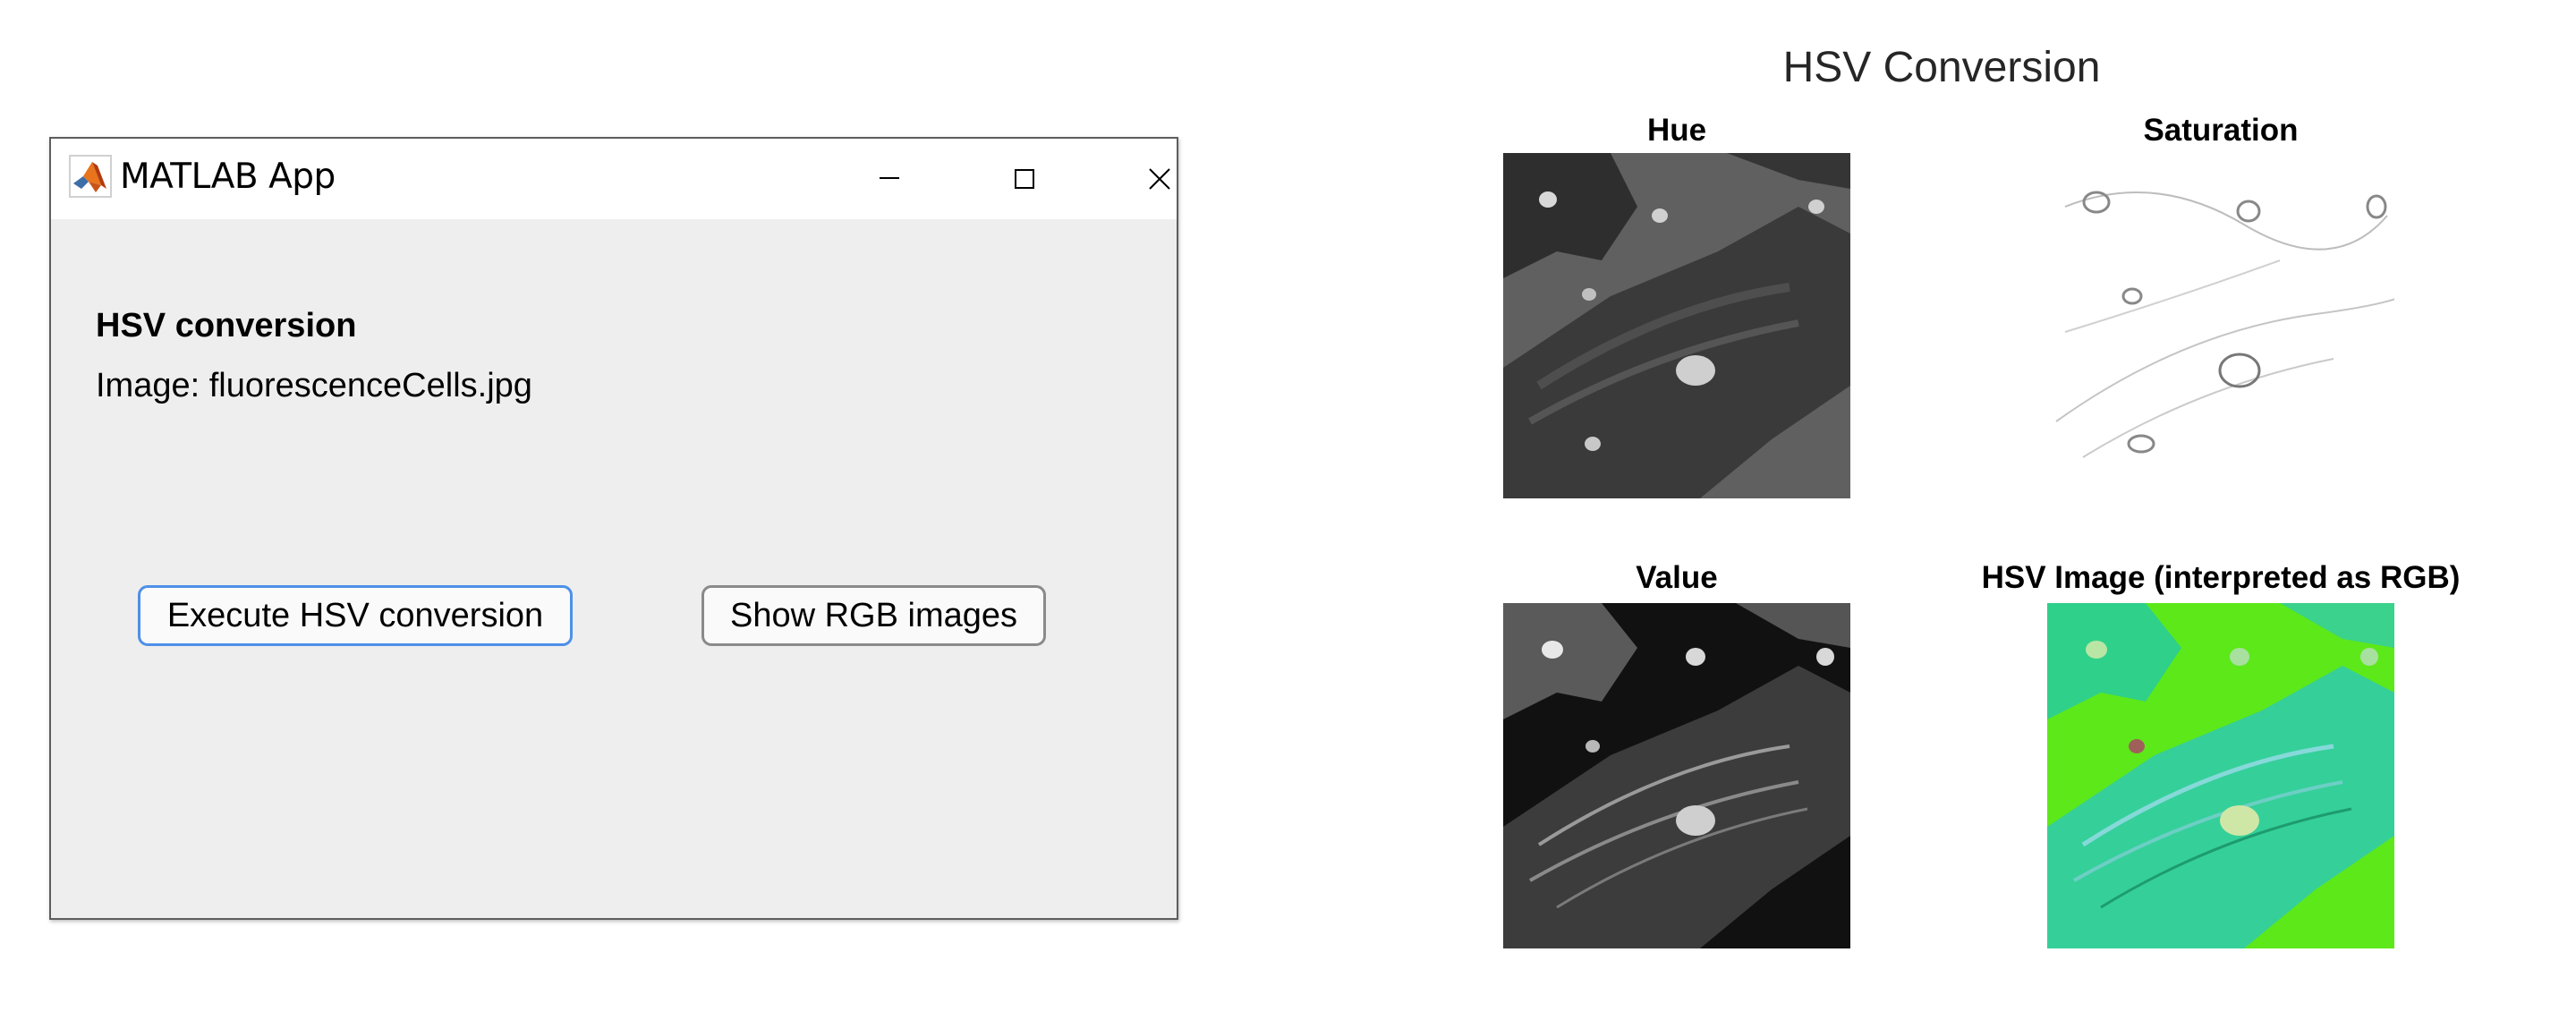 The image size is (2576, 1029). What do you see at coordinates (228, 177) in the screenshot?
I see `window-title: MATLAB App` at bounding box center [228, 177].